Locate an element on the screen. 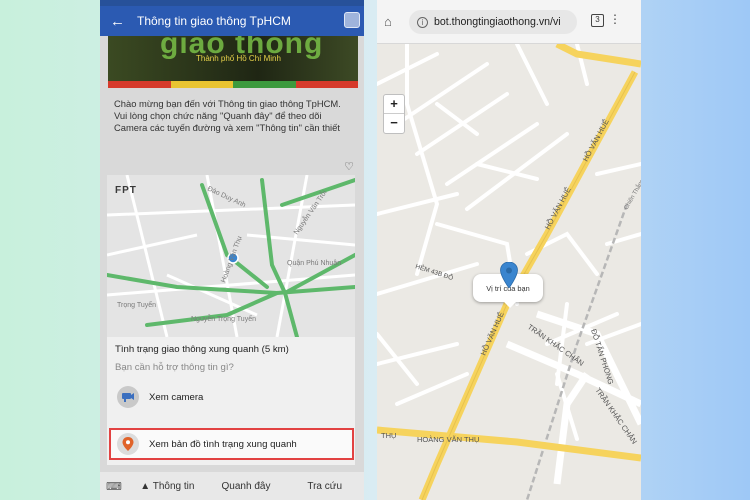  menu-tab-lookup: Tra cứu is located at coordinates (324, 486).